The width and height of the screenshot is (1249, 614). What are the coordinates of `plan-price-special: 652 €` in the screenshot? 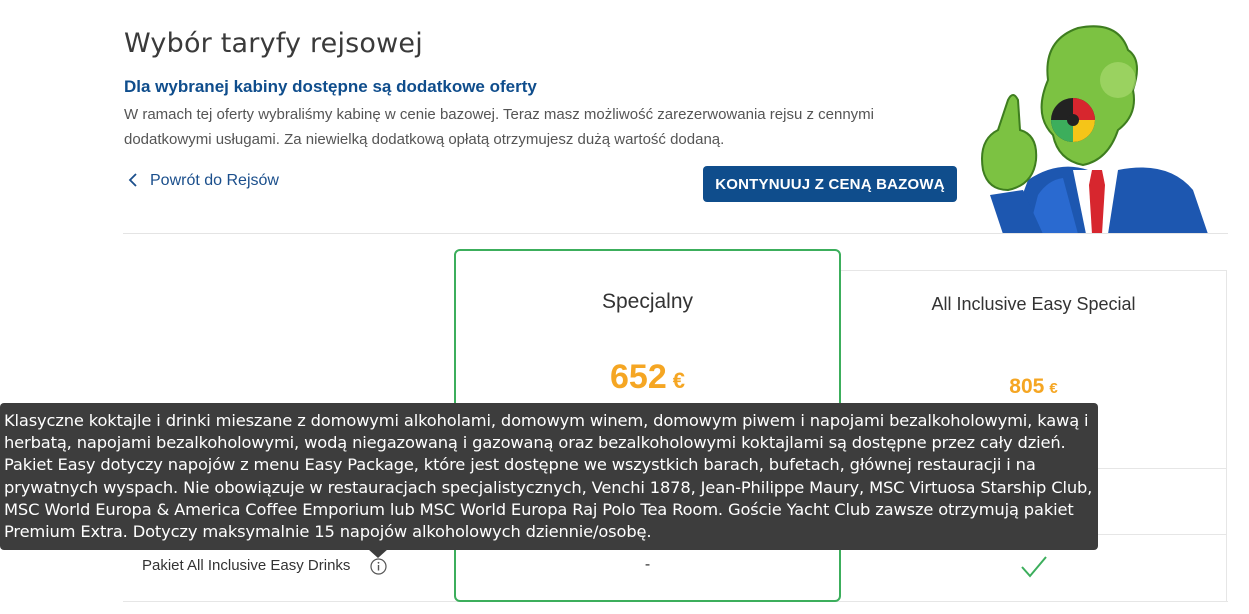 It's located at (647, 377).